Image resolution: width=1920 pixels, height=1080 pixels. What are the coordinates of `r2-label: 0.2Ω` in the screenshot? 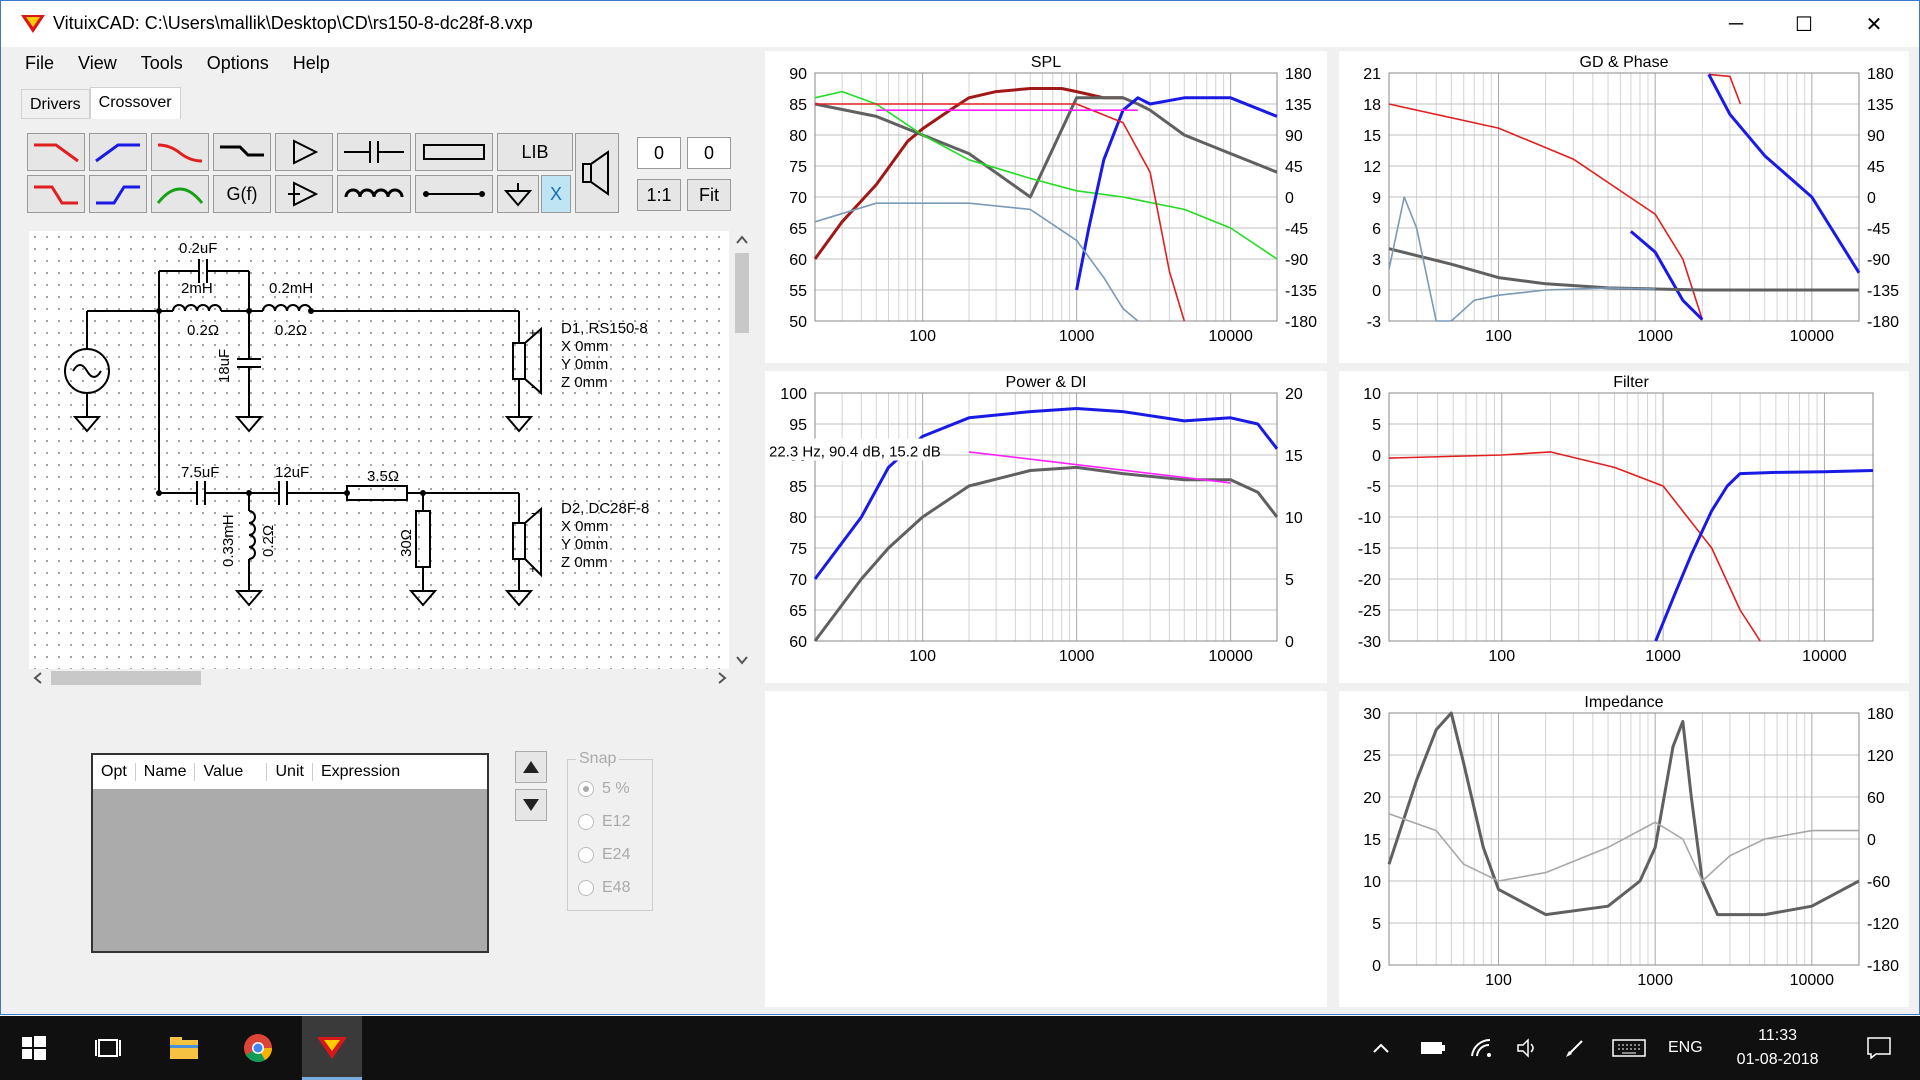 It's located at (291, 330).